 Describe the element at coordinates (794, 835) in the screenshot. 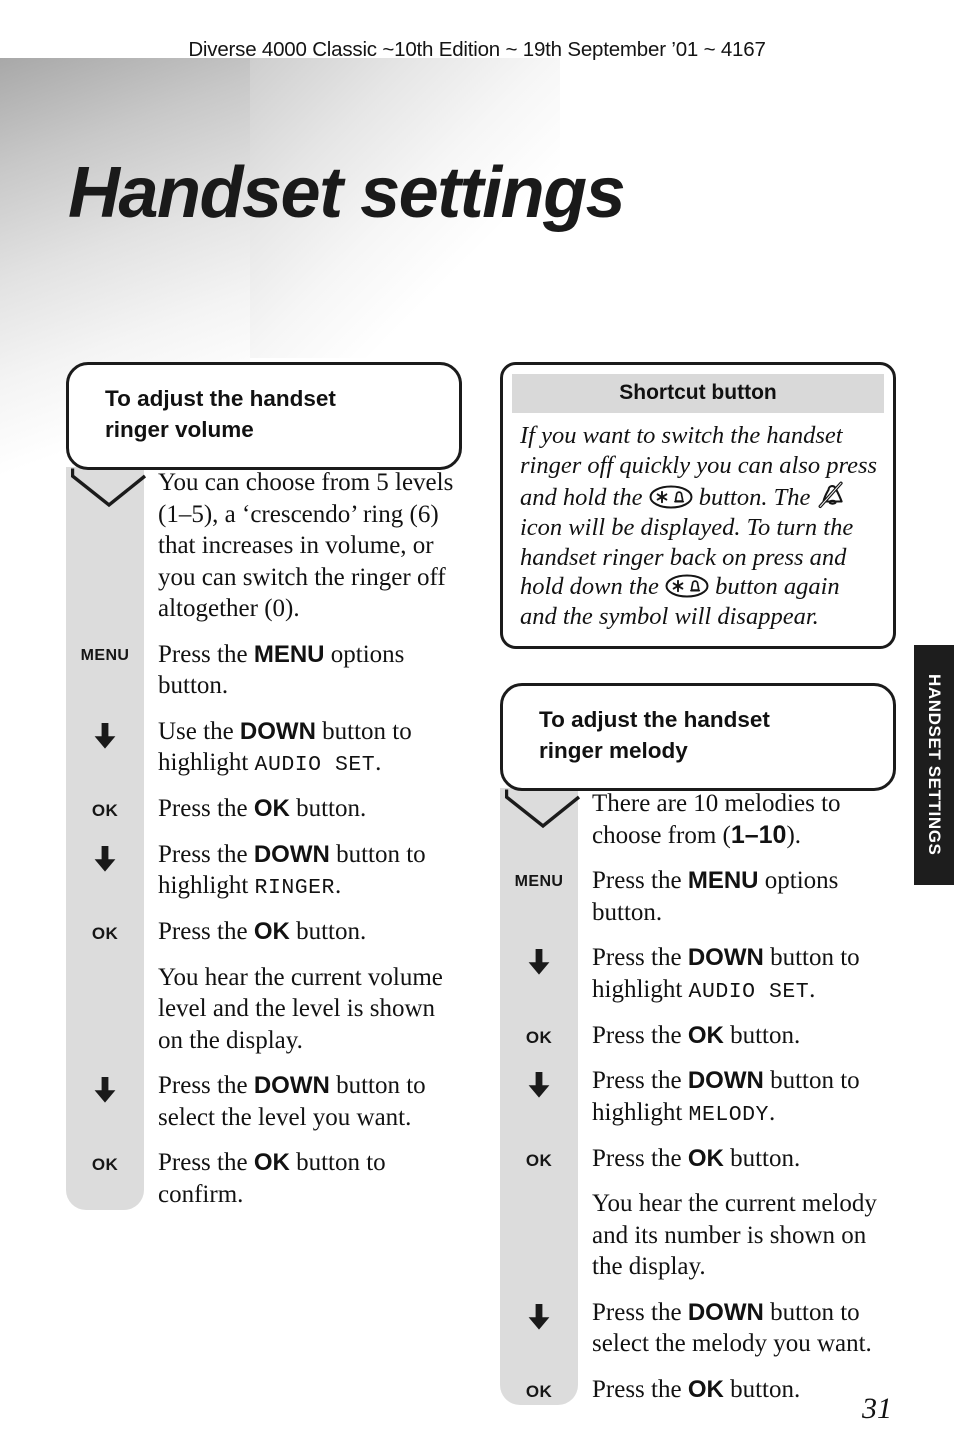

I see `step-text: ).` at that location.